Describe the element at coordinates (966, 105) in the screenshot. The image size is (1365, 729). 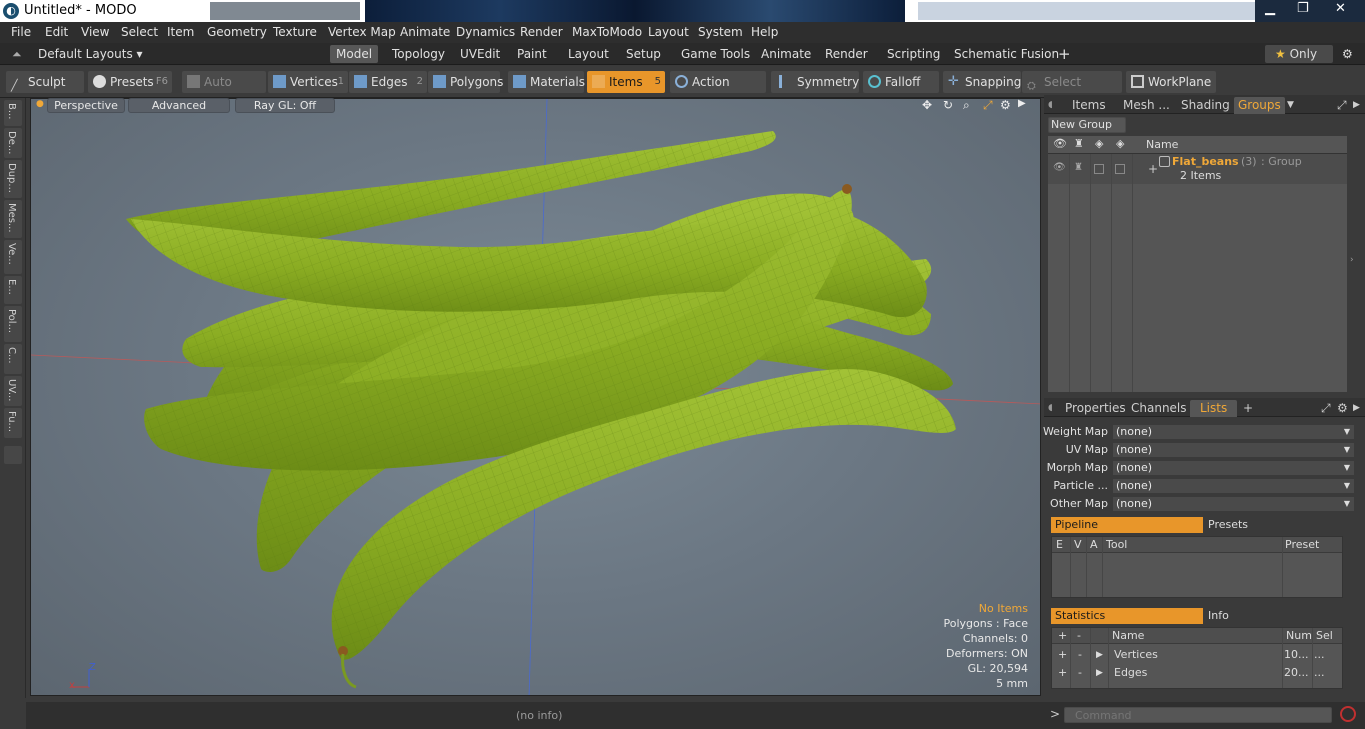
I see `zoom-icon: ⌕` at that location.